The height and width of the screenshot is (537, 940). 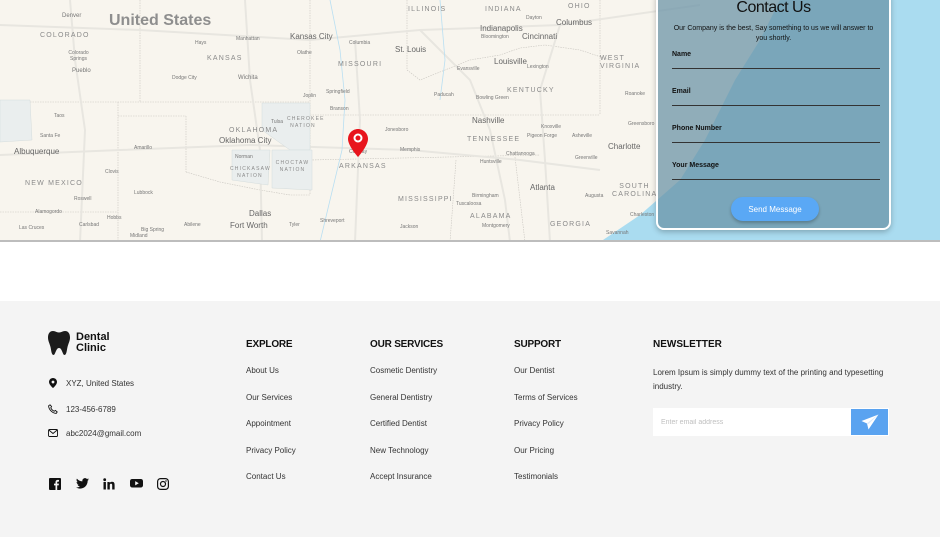 I want to click on map-city-label: Dodge City, so click(x=184, y=78).